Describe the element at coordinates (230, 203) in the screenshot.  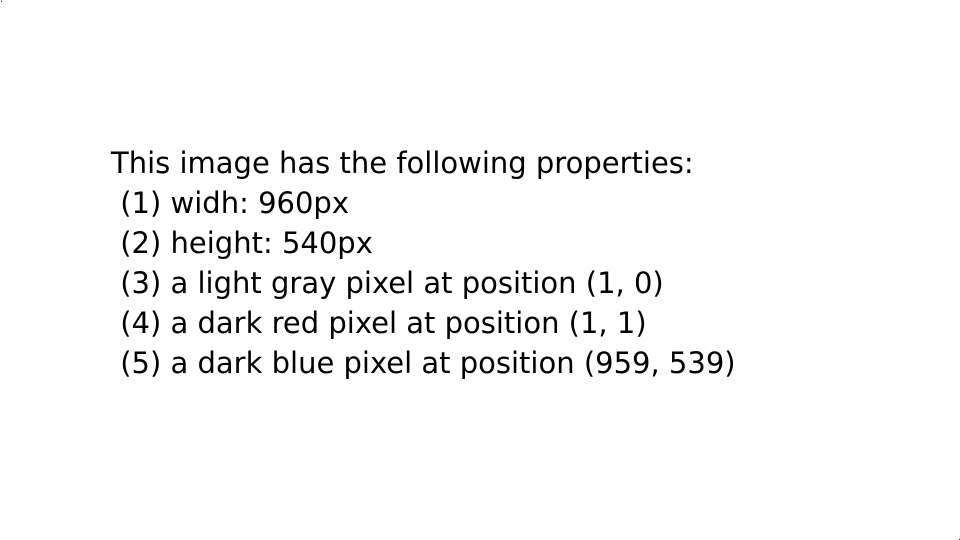
I see `property-item-width: (1) widh: 960px` at that location.